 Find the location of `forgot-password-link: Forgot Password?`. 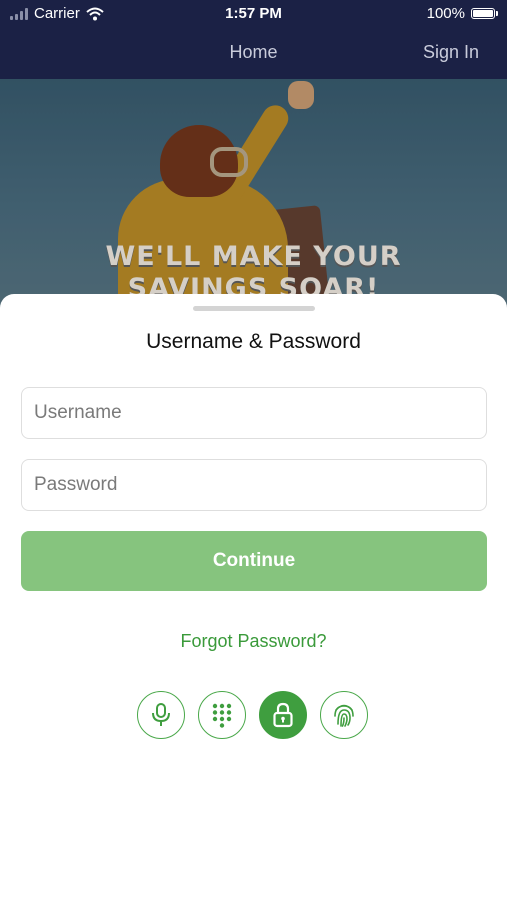

forgot-password-link: Forgot Password? is located at coordinates (253, 641).